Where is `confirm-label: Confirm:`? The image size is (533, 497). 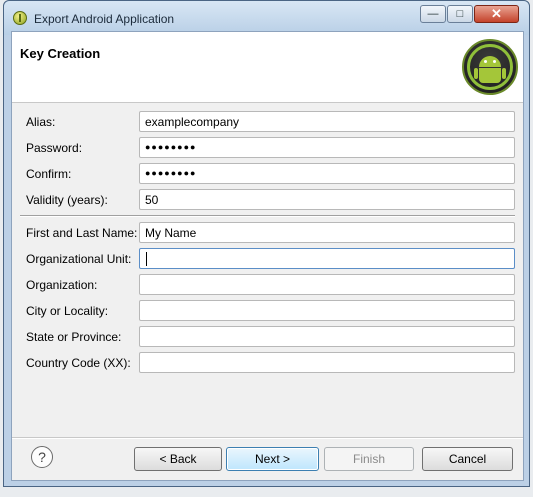 confirm-label: Confirm: is located at coordinates (49, 174).